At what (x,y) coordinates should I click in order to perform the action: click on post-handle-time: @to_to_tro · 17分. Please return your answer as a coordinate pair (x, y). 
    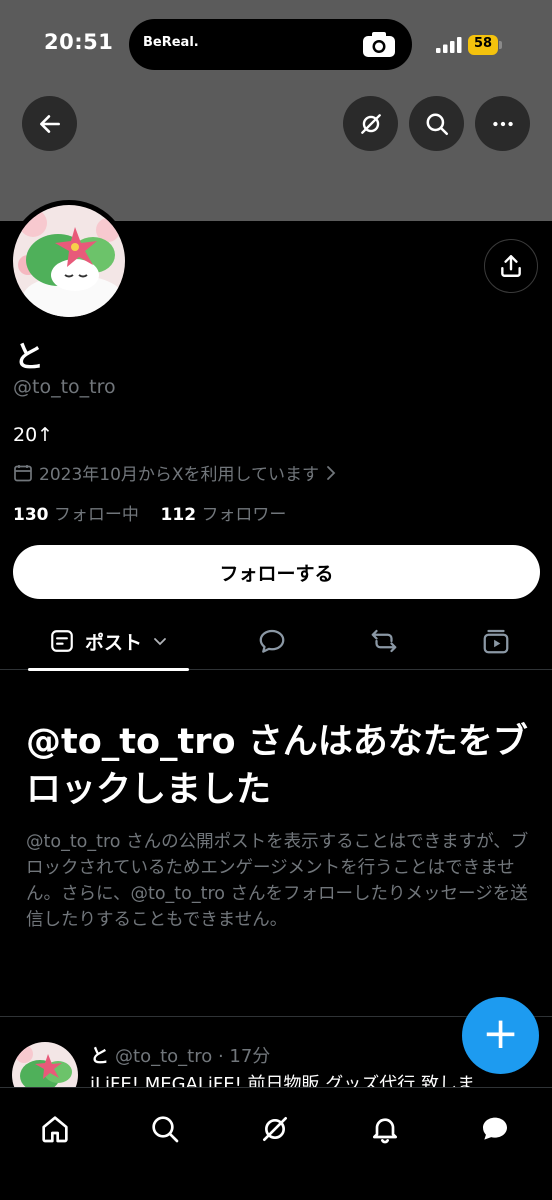
    Looking at the image, I should click on (193, 1056).